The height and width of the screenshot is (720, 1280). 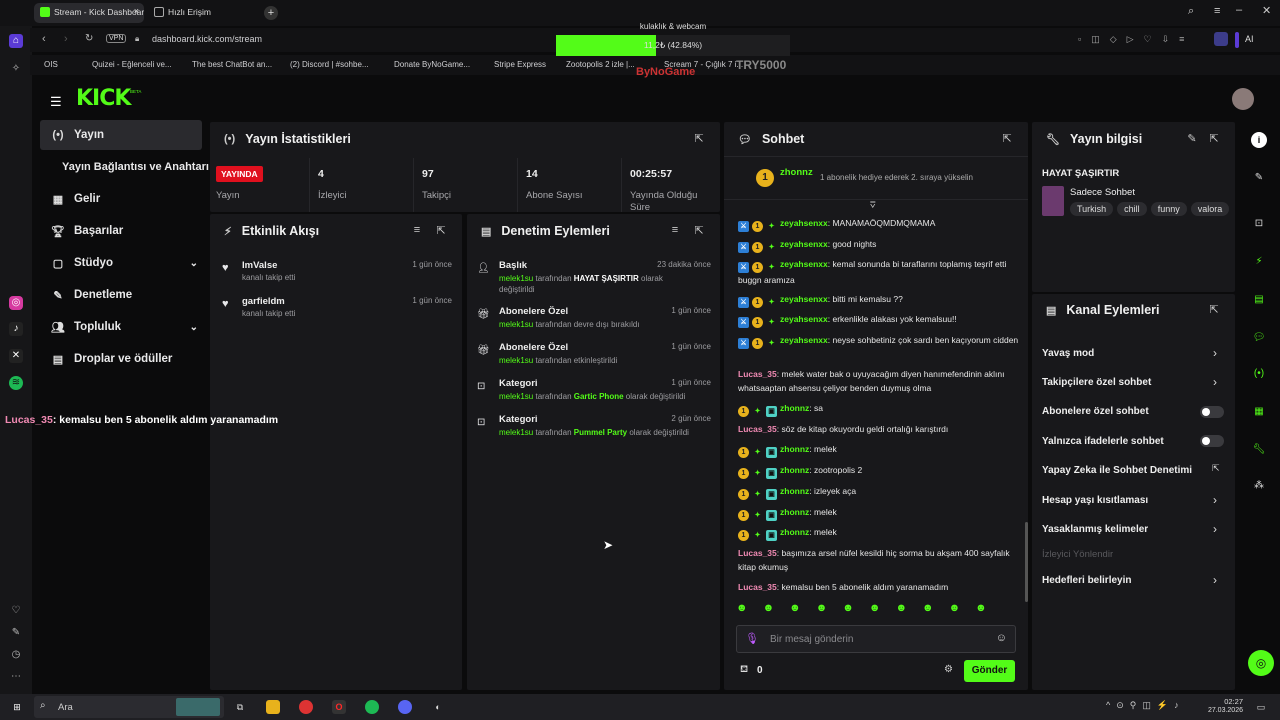 What do you see at coordinates (1212, 412) in the screenshot?
I see `subscribers-only-toggle` at bounding box center [1212, 412].